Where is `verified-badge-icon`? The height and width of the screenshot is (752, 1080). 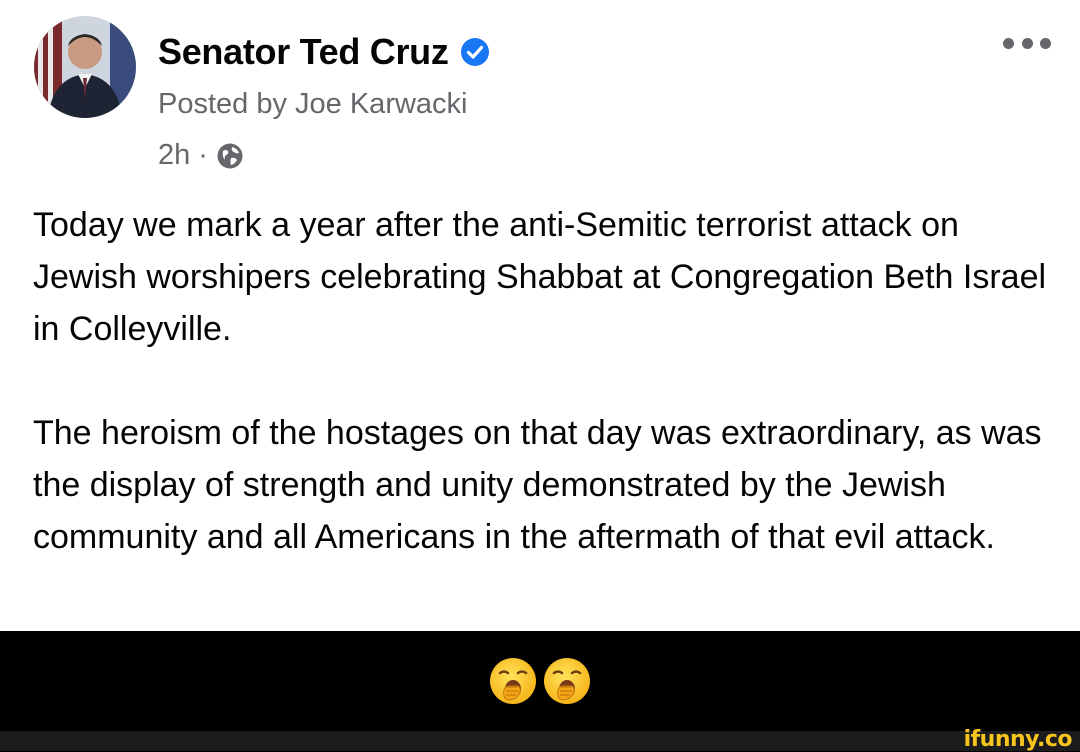 verified-badge-icon is located at coordinates (475, 52).